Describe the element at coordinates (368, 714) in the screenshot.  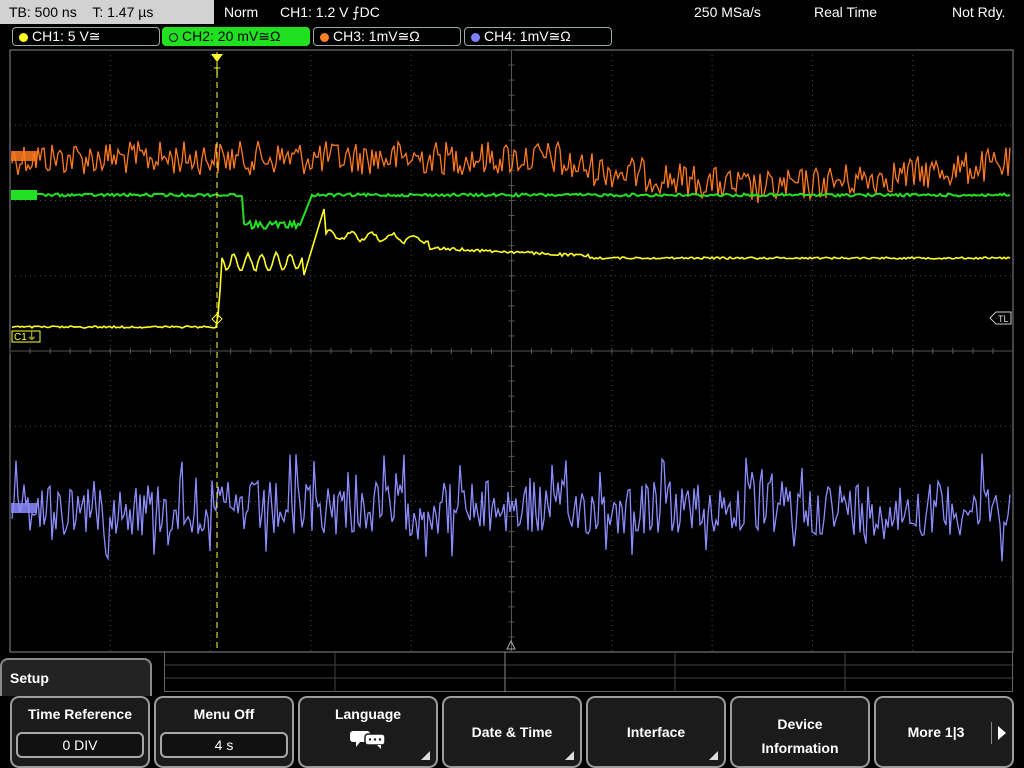
I see `language-label: Language` at that location.